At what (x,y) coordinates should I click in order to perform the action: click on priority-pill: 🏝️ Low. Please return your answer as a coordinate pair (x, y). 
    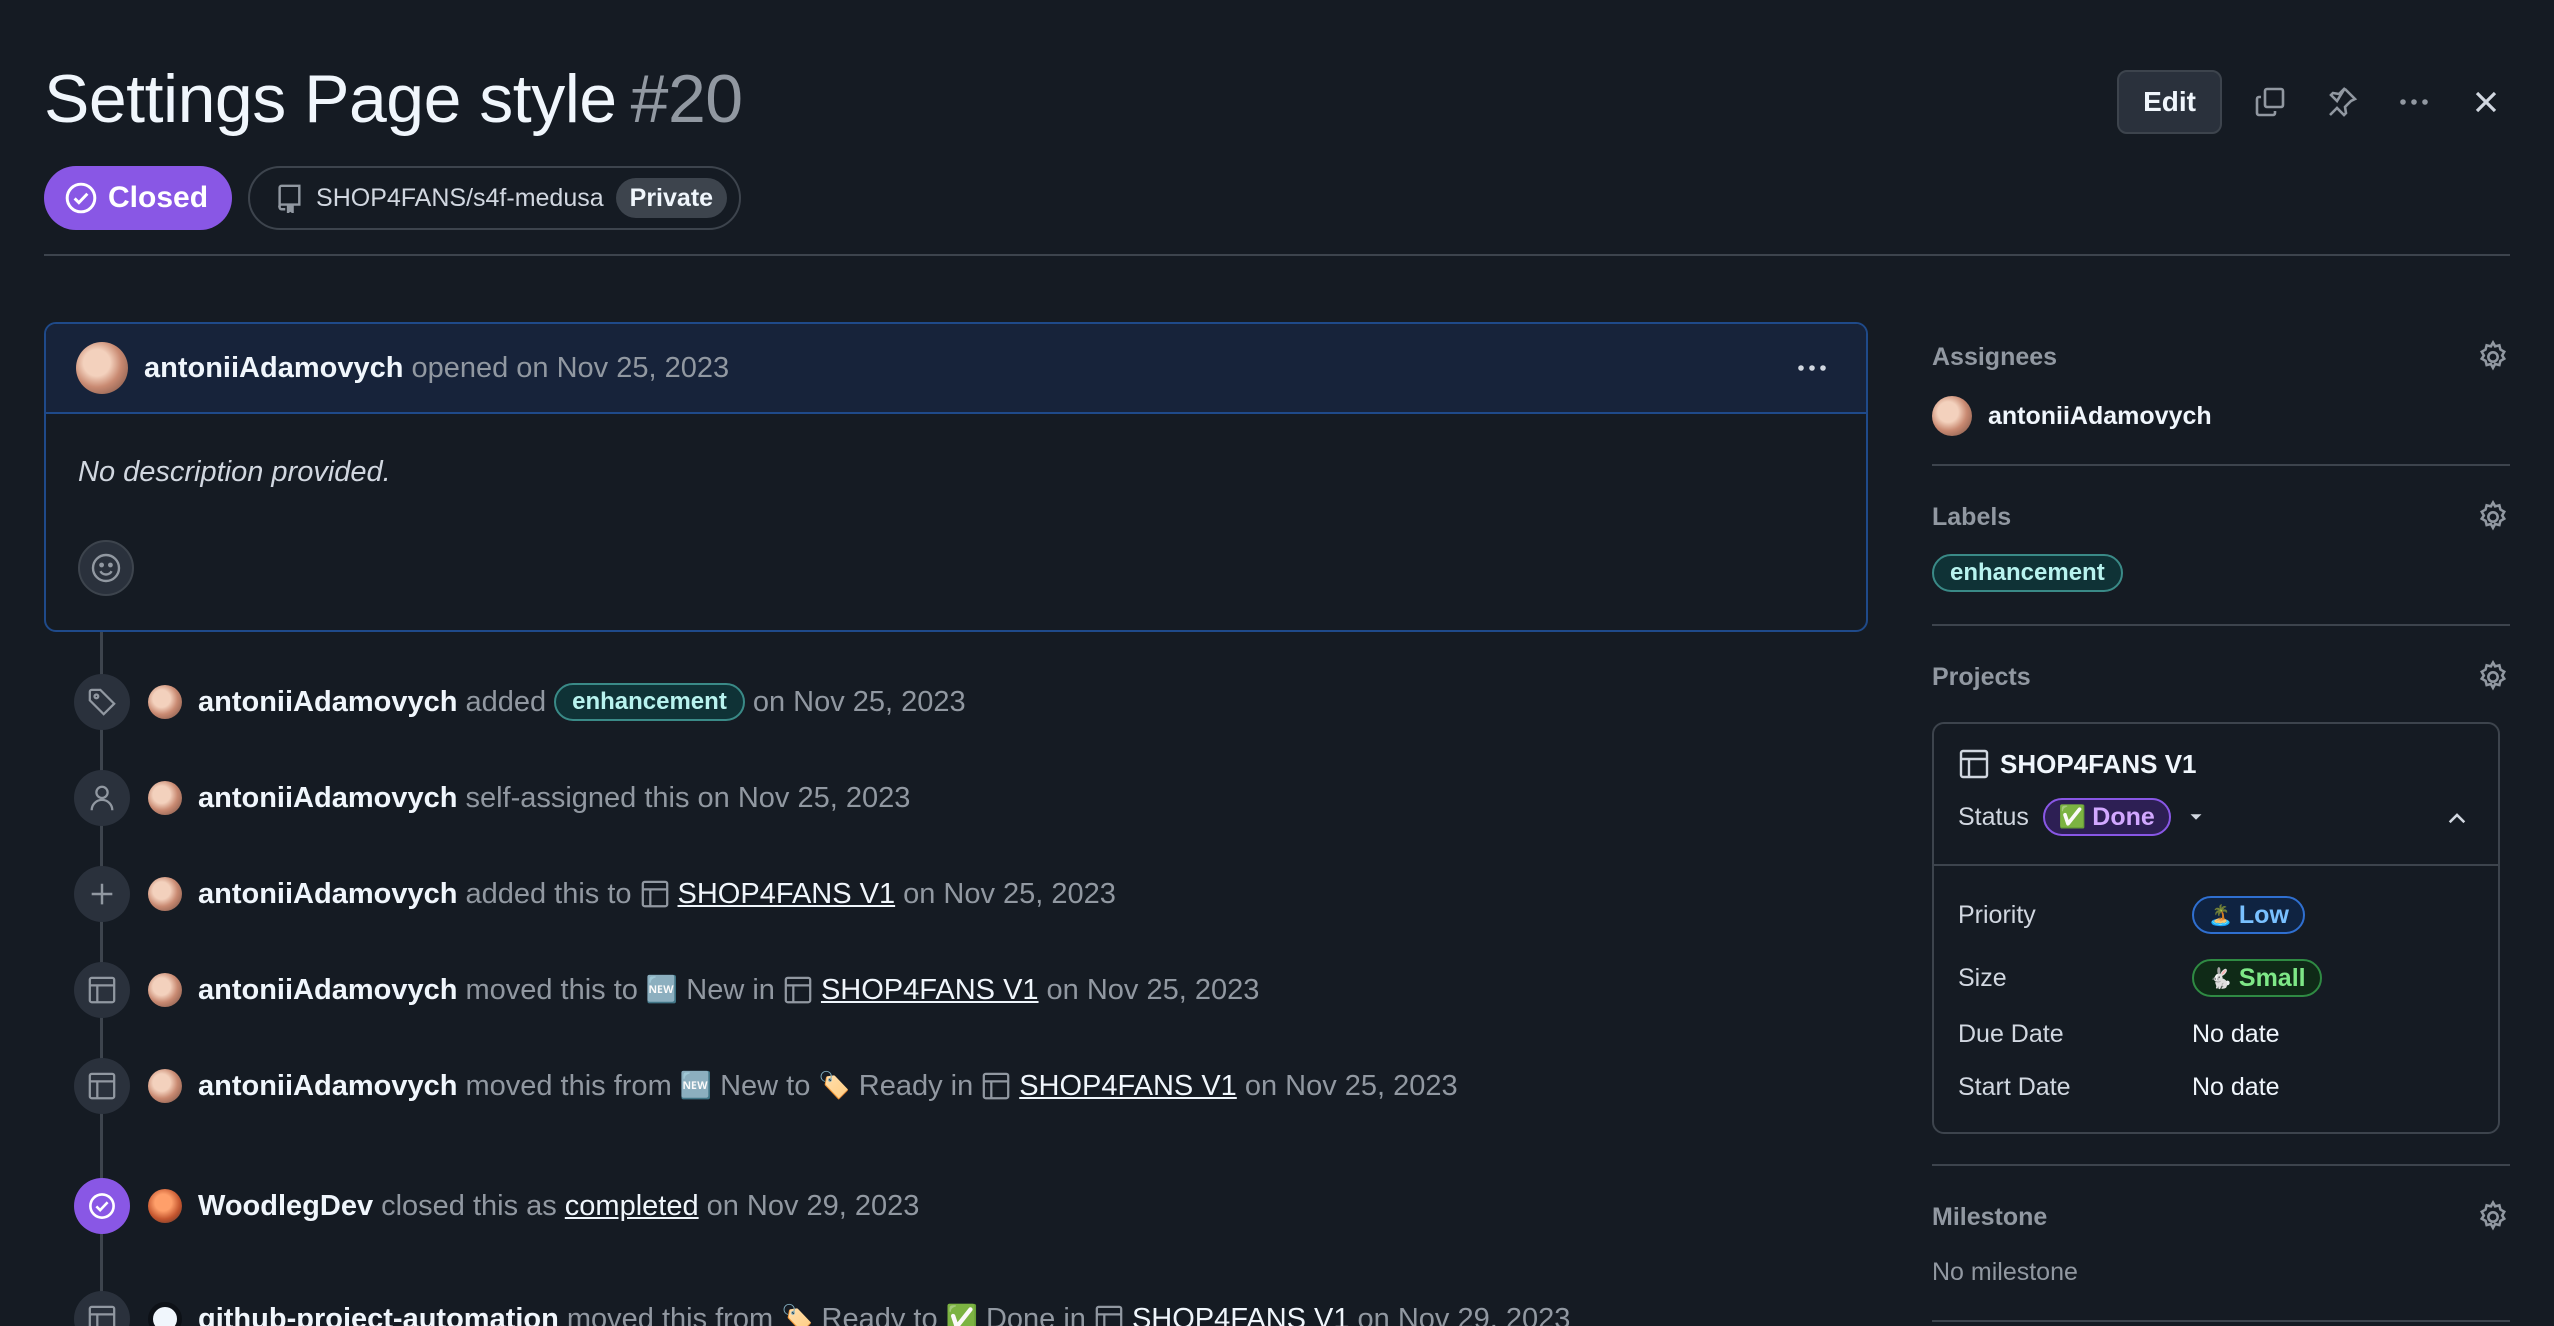
    Looking at the image, I should click on (2248, 915).